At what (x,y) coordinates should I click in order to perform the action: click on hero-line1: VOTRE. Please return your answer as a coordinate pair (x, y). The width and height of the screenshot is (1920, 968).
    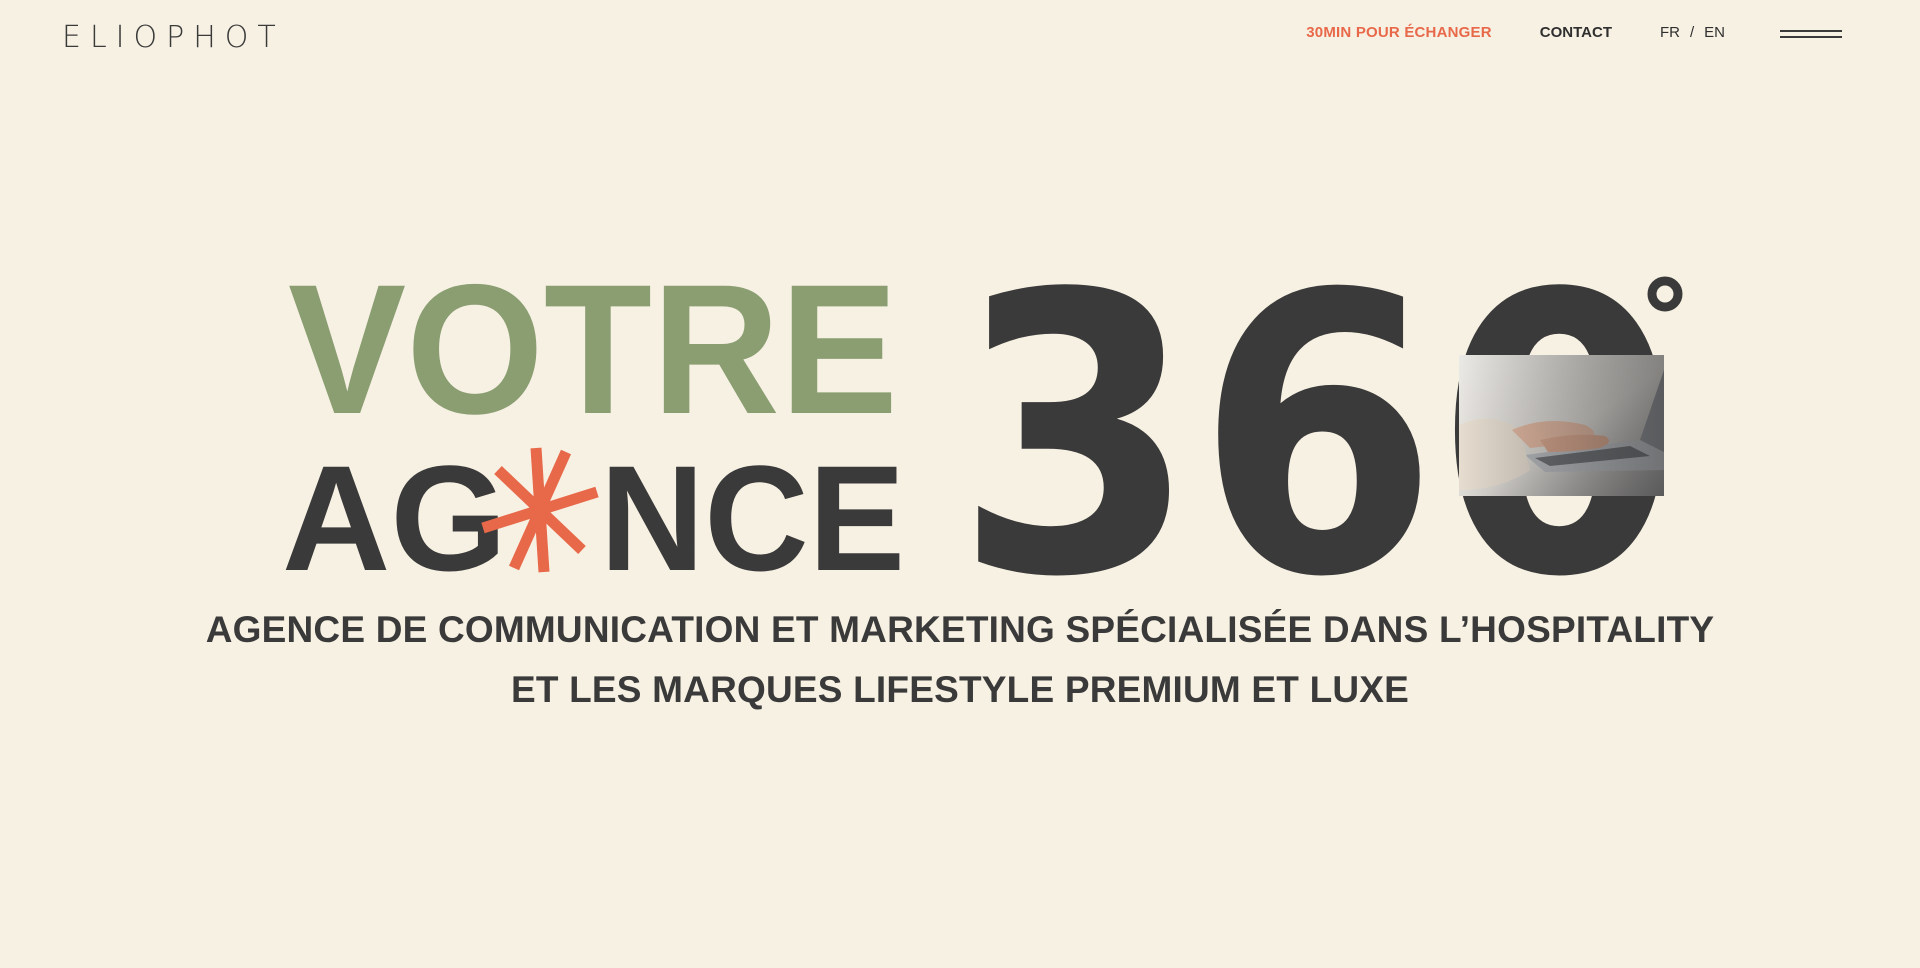
    Looking at the image, I should click on (593, 350).